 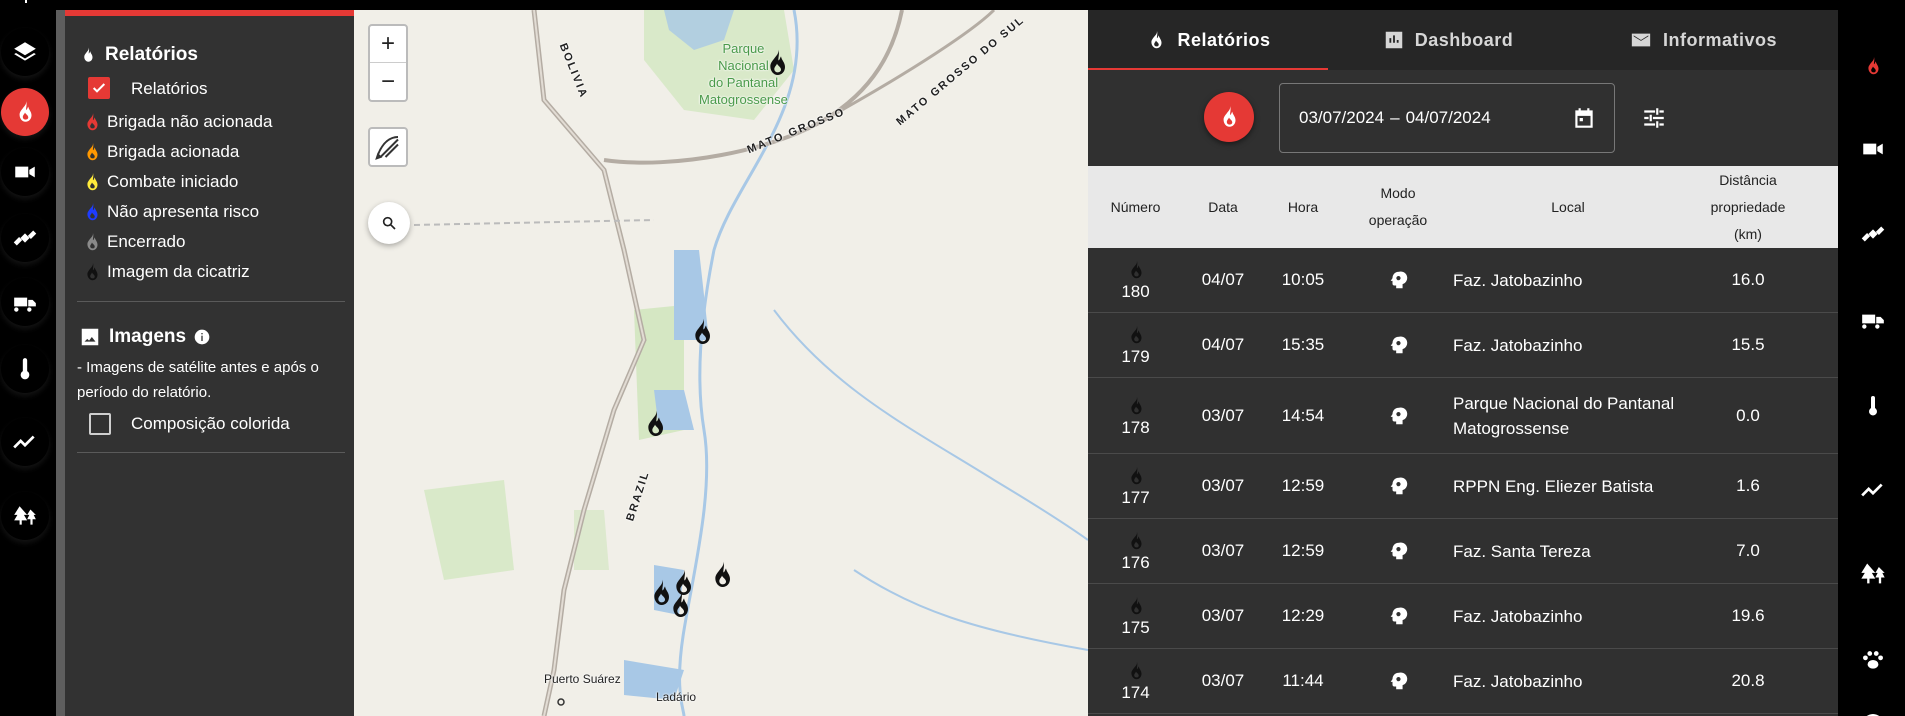 I want to click on cell-numero: 174, so click(x=1135, y=681).